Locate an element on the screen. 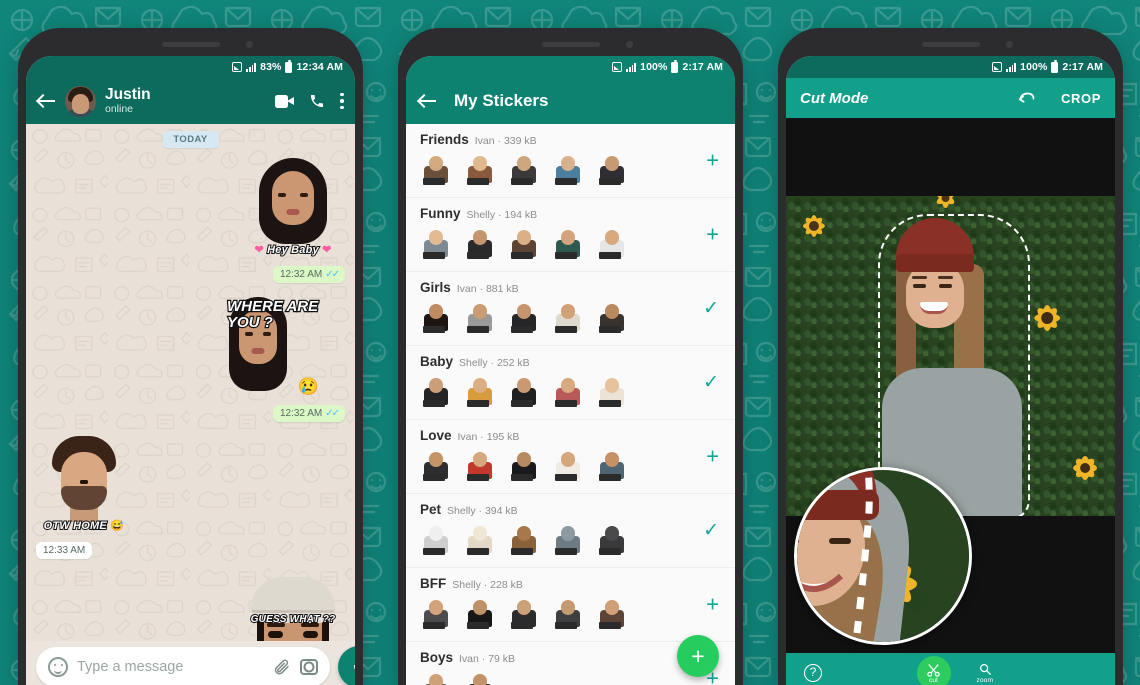 The height and width of the screenshot is (685, 1140). pack-header: Friends Ivan · 339 kB is located at coordinates (570, 139).